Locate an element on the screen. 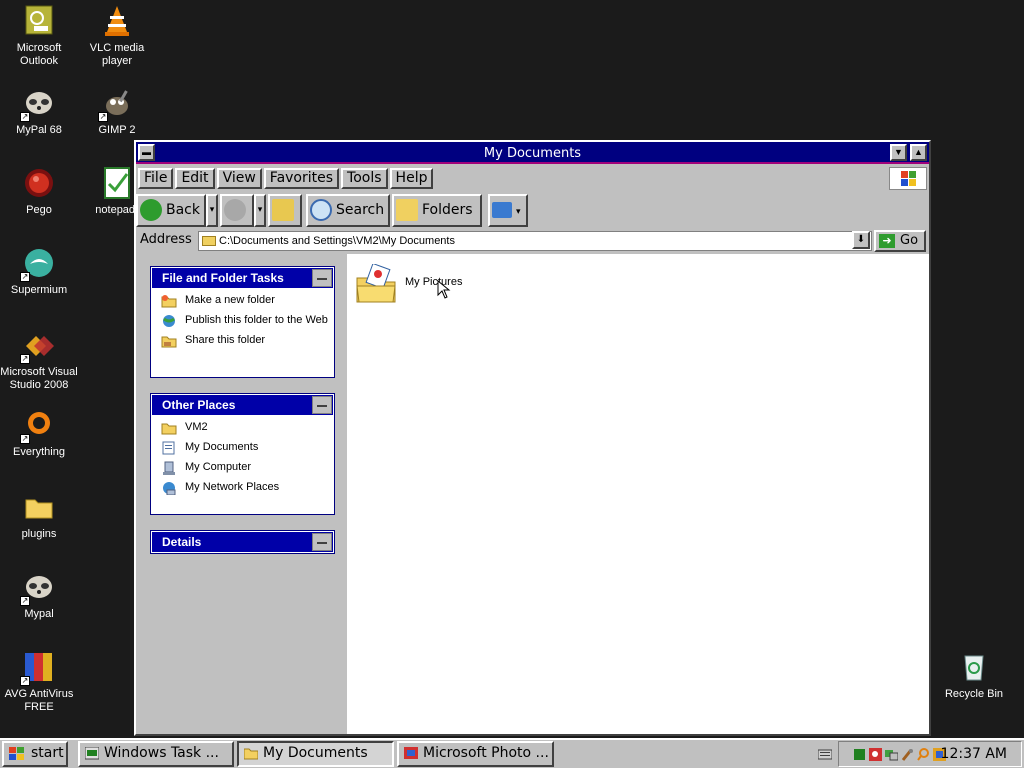 The width and height of the screenshot is (1024, 768). desktop-icon-label: Recycle Bin is located at coordinates (974, 694).